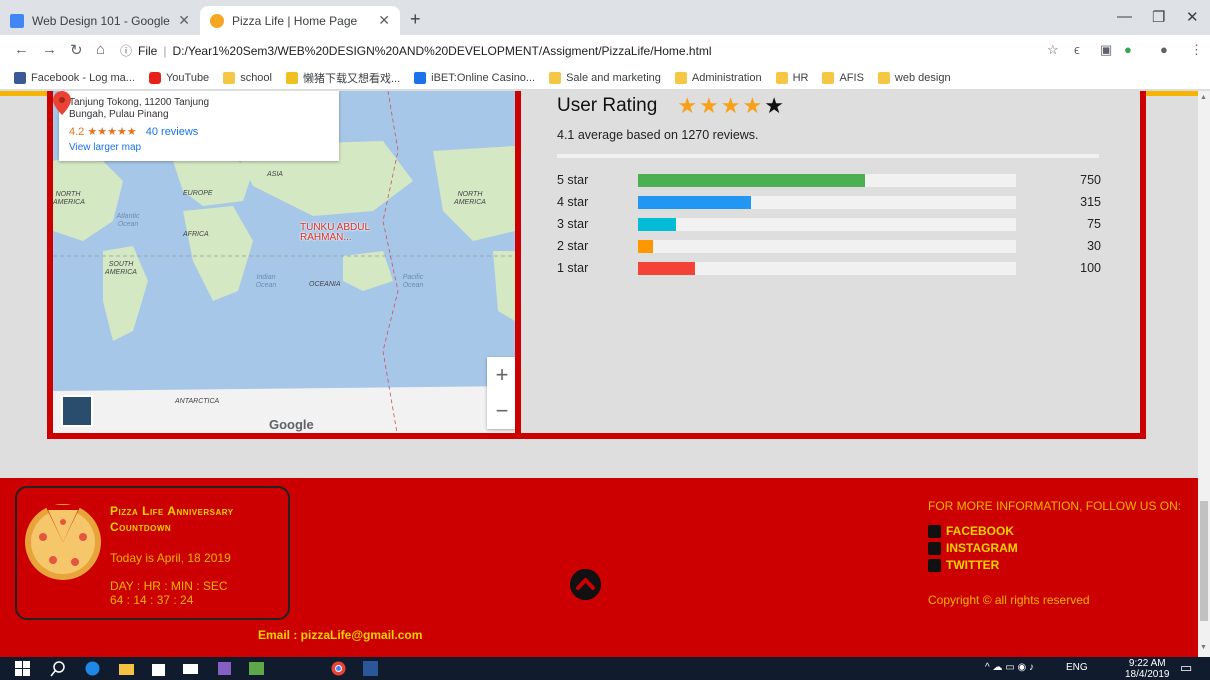  What do you see at coordinates (338, 668) in the screenshot?
I see `chrome-icon` at bounding box center [338, 668].